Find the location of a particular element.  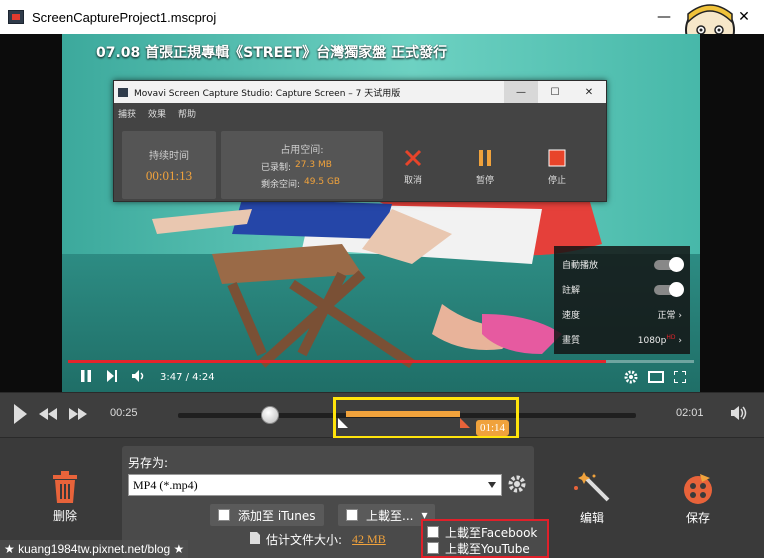

free-space-value: 49.5 GB is located at coordinates (322, 182).